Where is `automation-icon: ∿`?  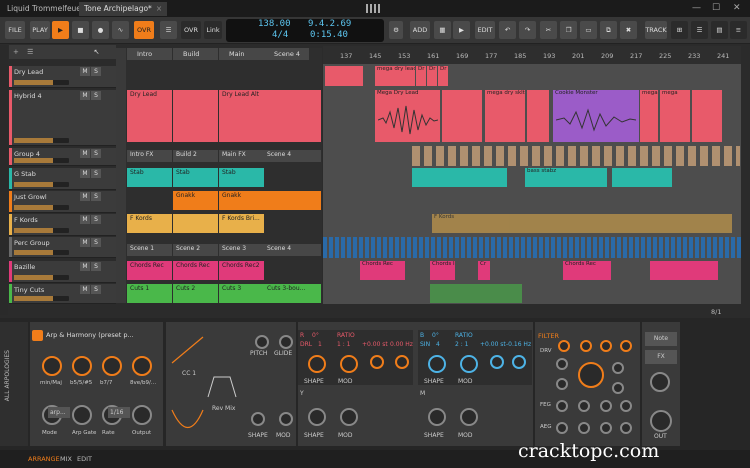 automation-icon: ∿ is located at coordinates (120, 30).